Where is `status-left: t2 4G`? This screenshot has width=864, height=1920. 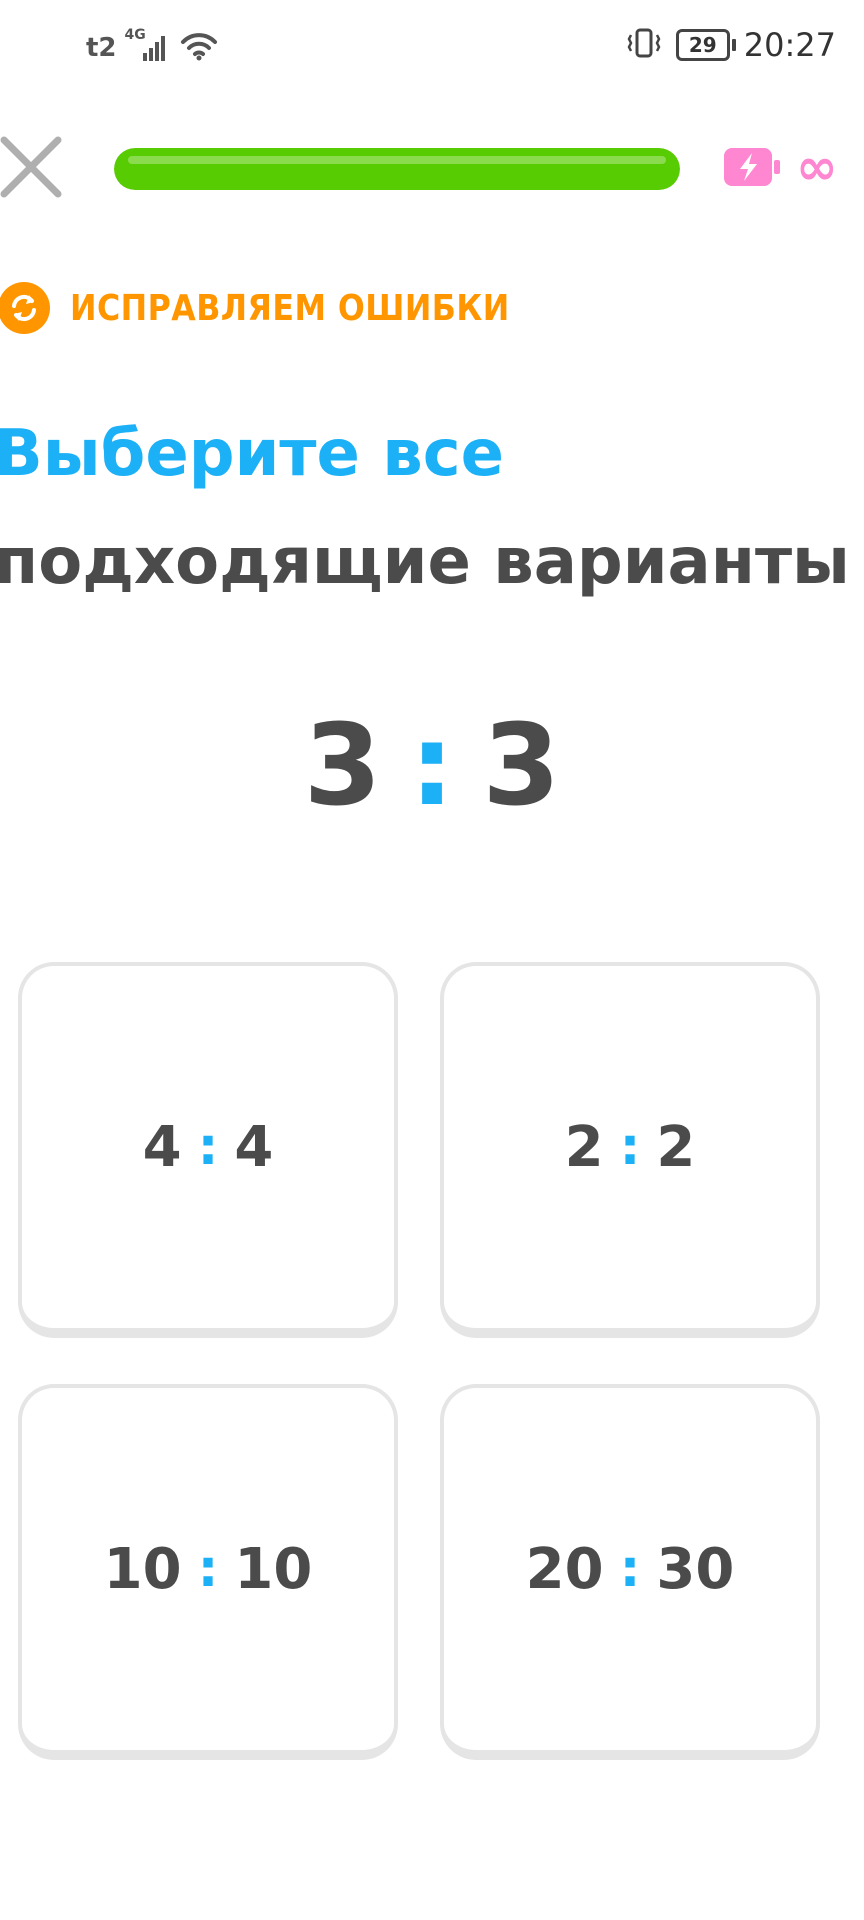 status-left: t2 4G is located at coordinates (152, 46).